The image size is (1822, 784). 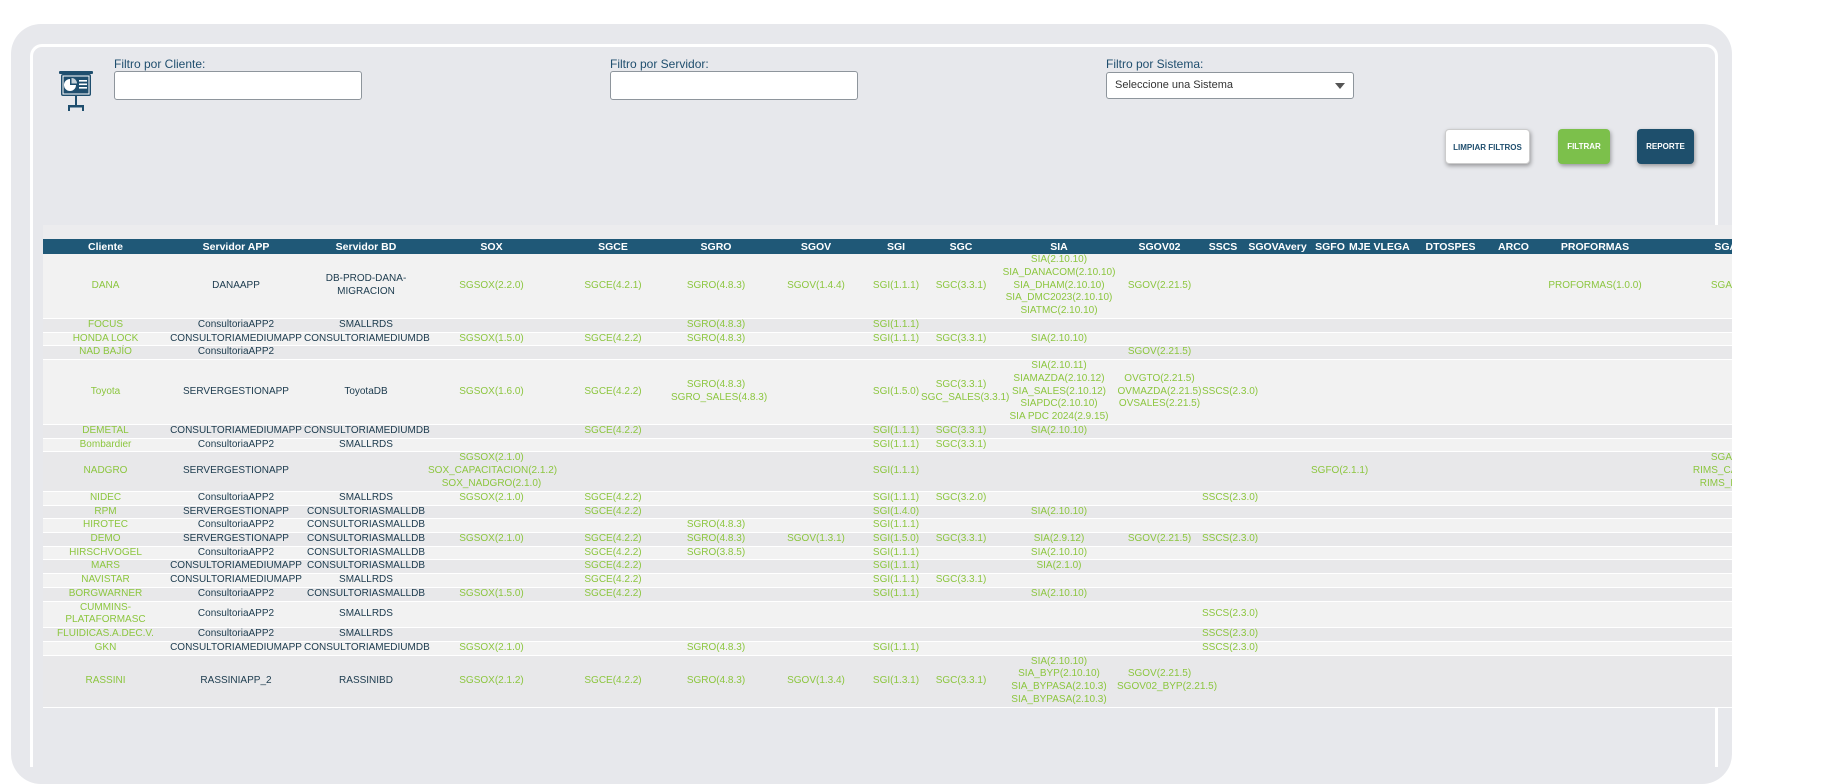 I want to click on column-header: PROFORMAS, so click(x=1595, y=246).